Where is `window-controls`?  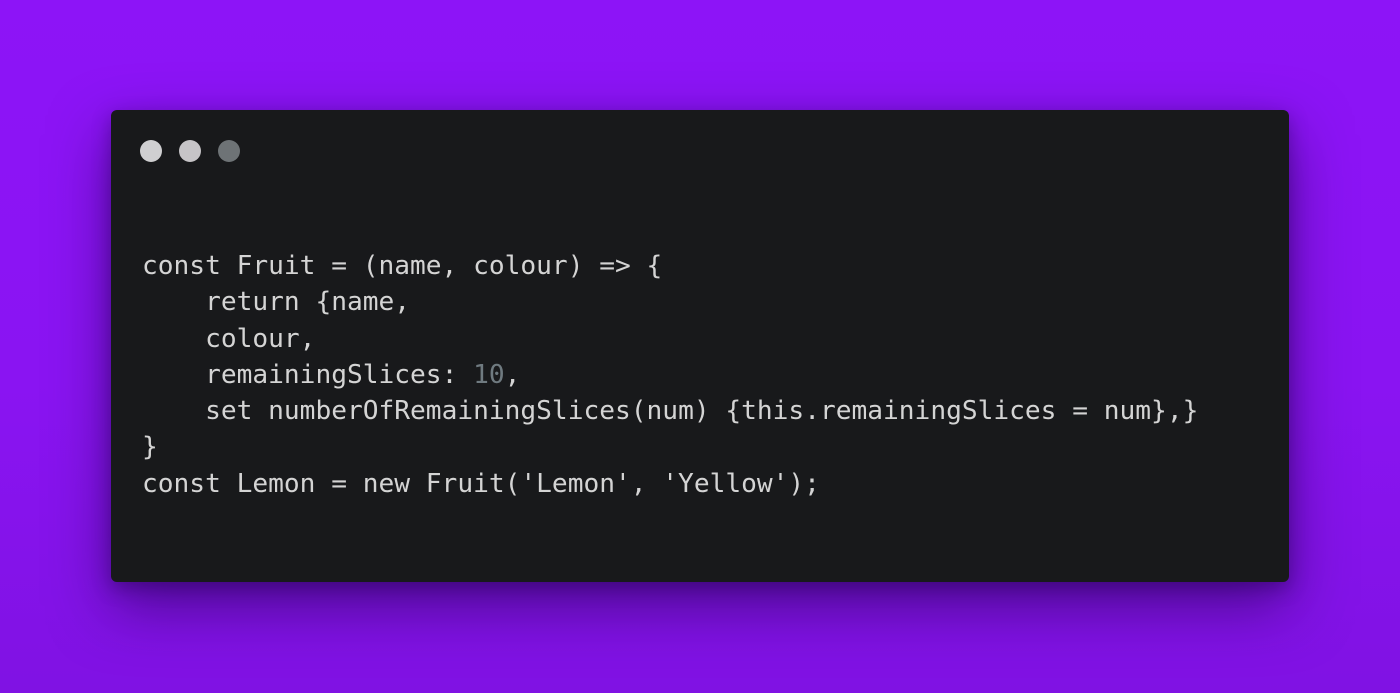
window-controls is located at coordinates (190, 151).